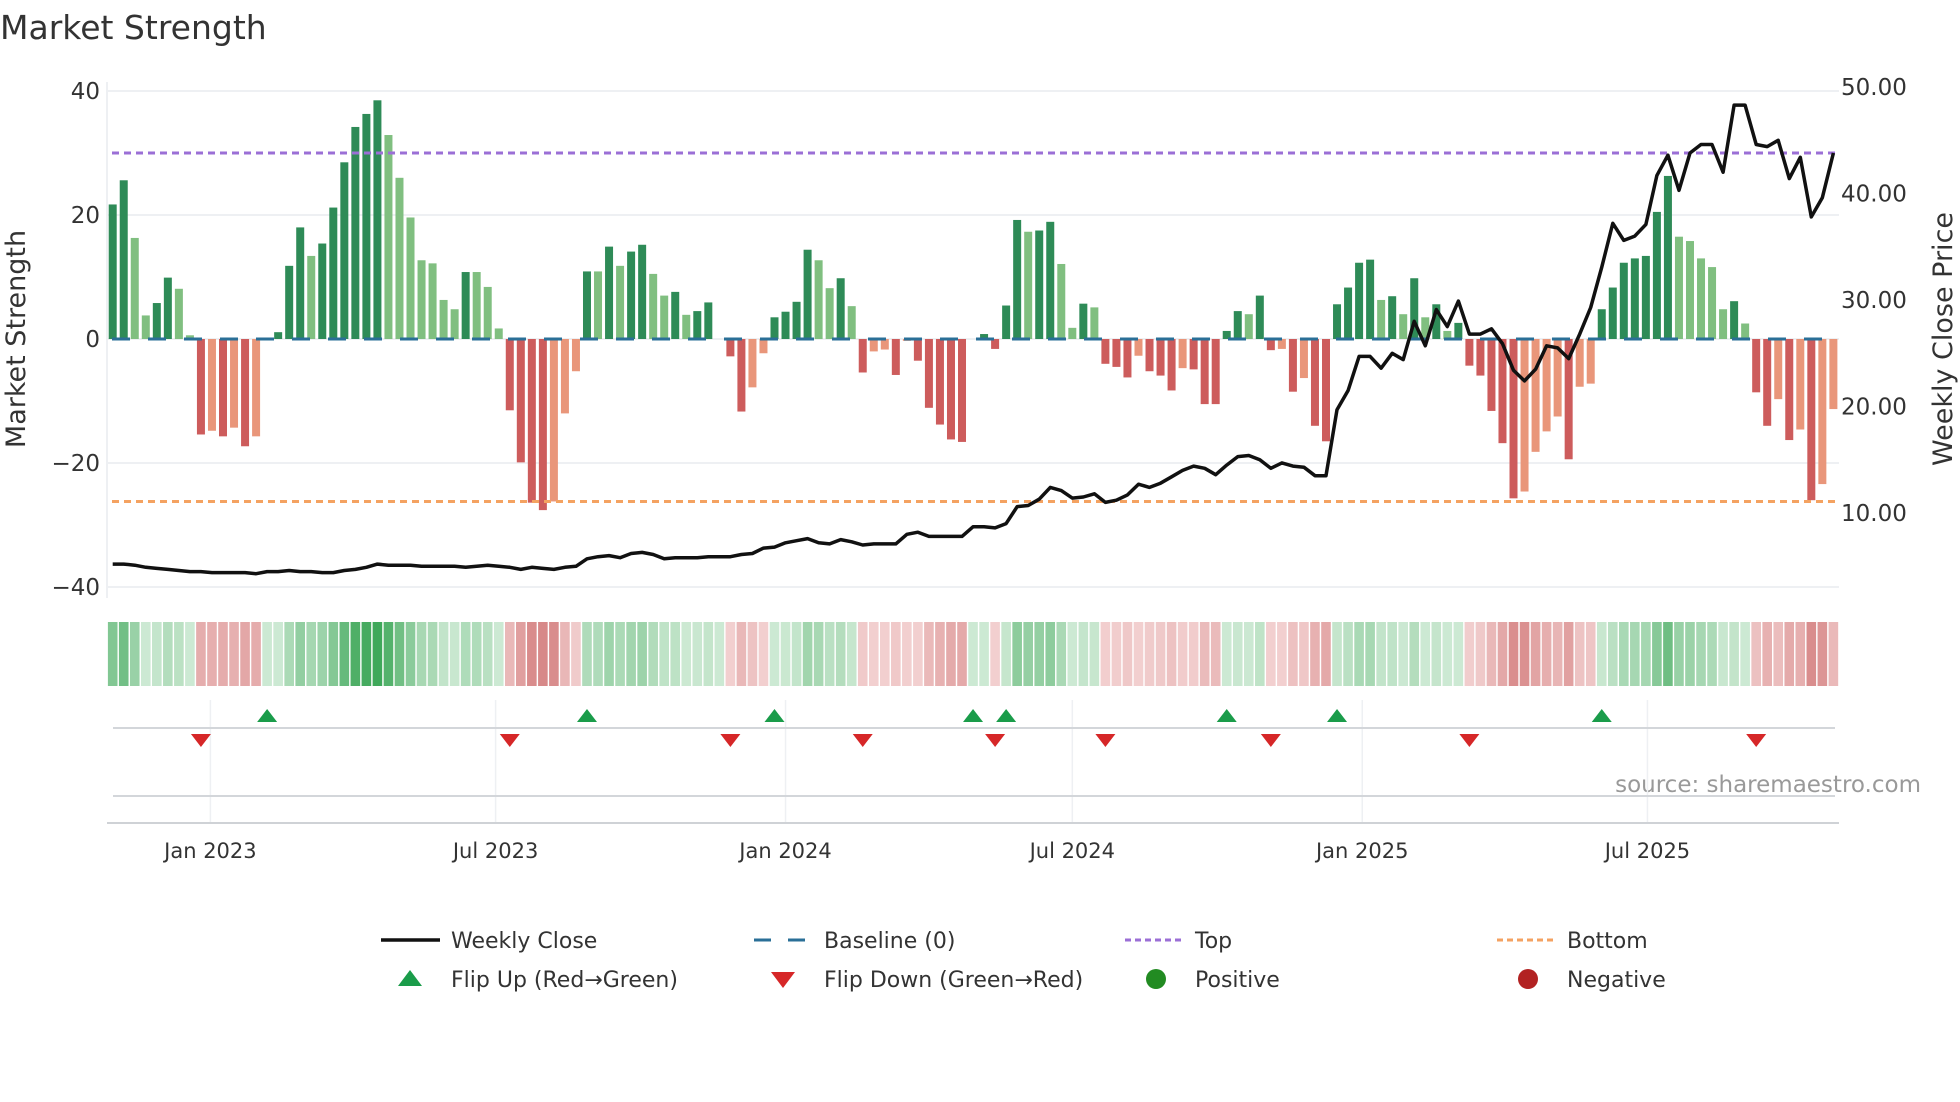 This screenshot has height=1102, width=1960. Describe the element at coordinates (1616, 980) in the screenshot. I see `legend-label: Negative` at that location.